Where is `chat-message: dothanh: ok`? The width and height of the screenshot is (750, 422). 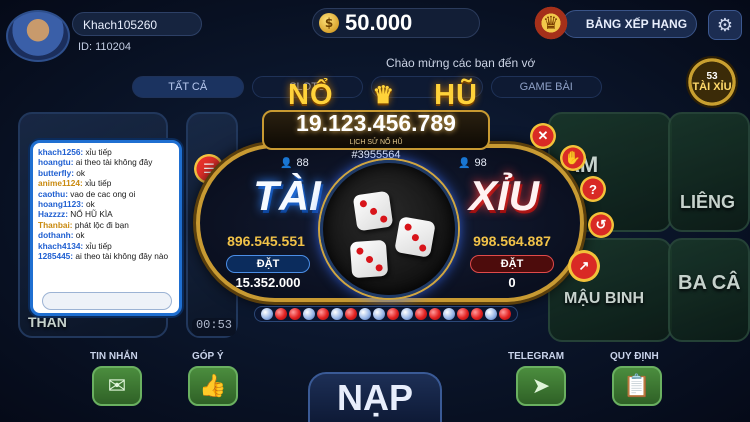
chat-message: dothanh: ok is located at coordinates (106, 235).